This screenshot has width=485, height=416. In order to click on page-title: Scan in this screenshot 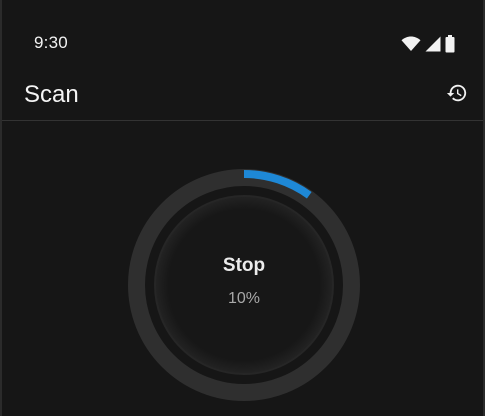, I will do `click(51, 94)`.